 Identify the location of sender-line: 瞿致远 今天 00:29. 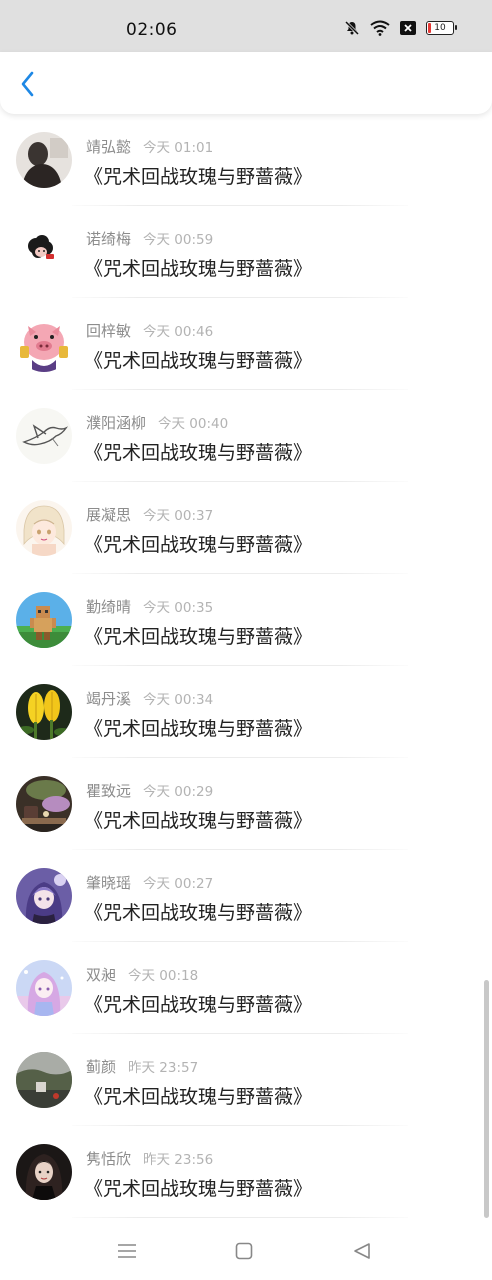
(149, 790).